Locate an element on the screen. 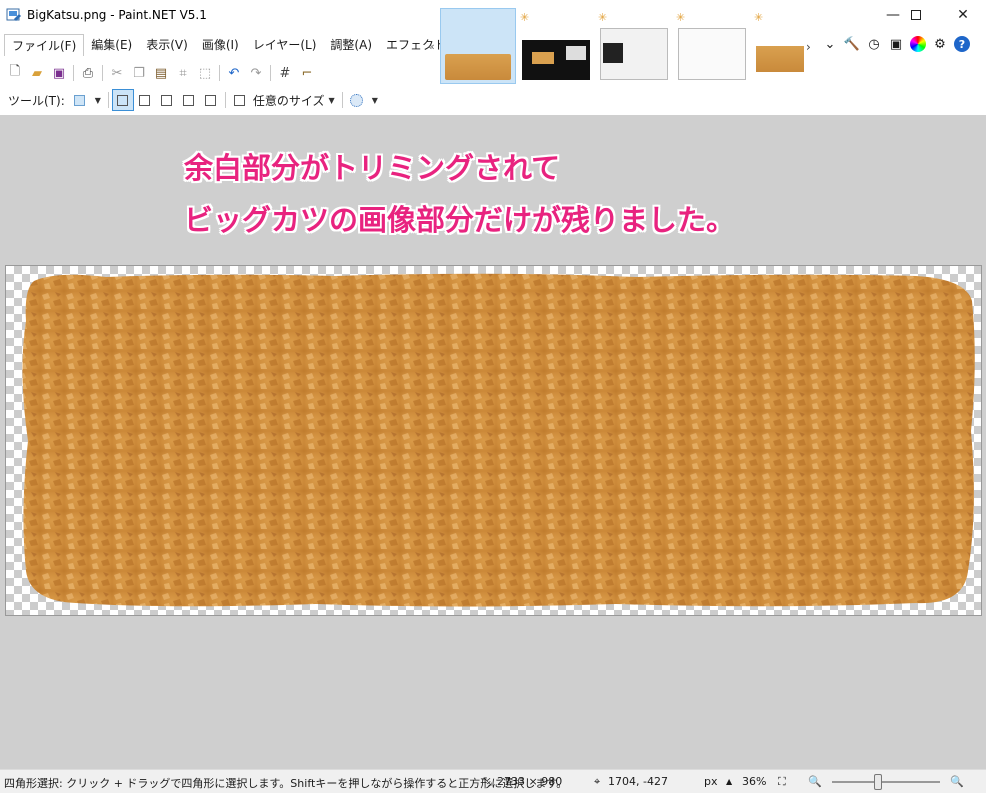  layers-icon: ▣ is located at coordinates (896, 44).